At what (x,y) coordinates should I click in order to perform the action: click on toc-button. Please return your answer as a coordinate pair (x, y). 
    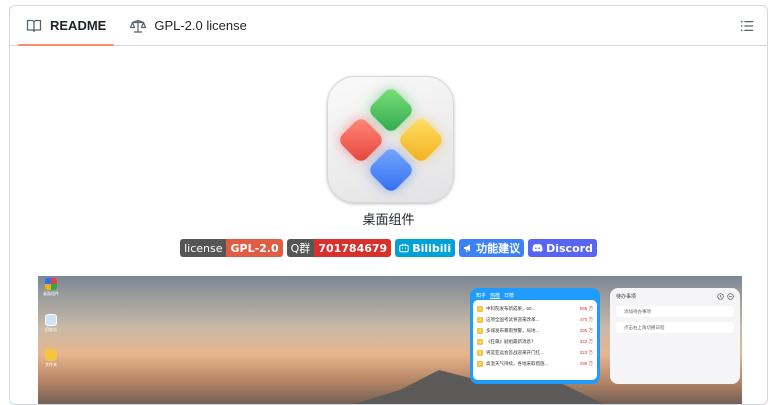
    Looking at the image, I should click on (747, 26).